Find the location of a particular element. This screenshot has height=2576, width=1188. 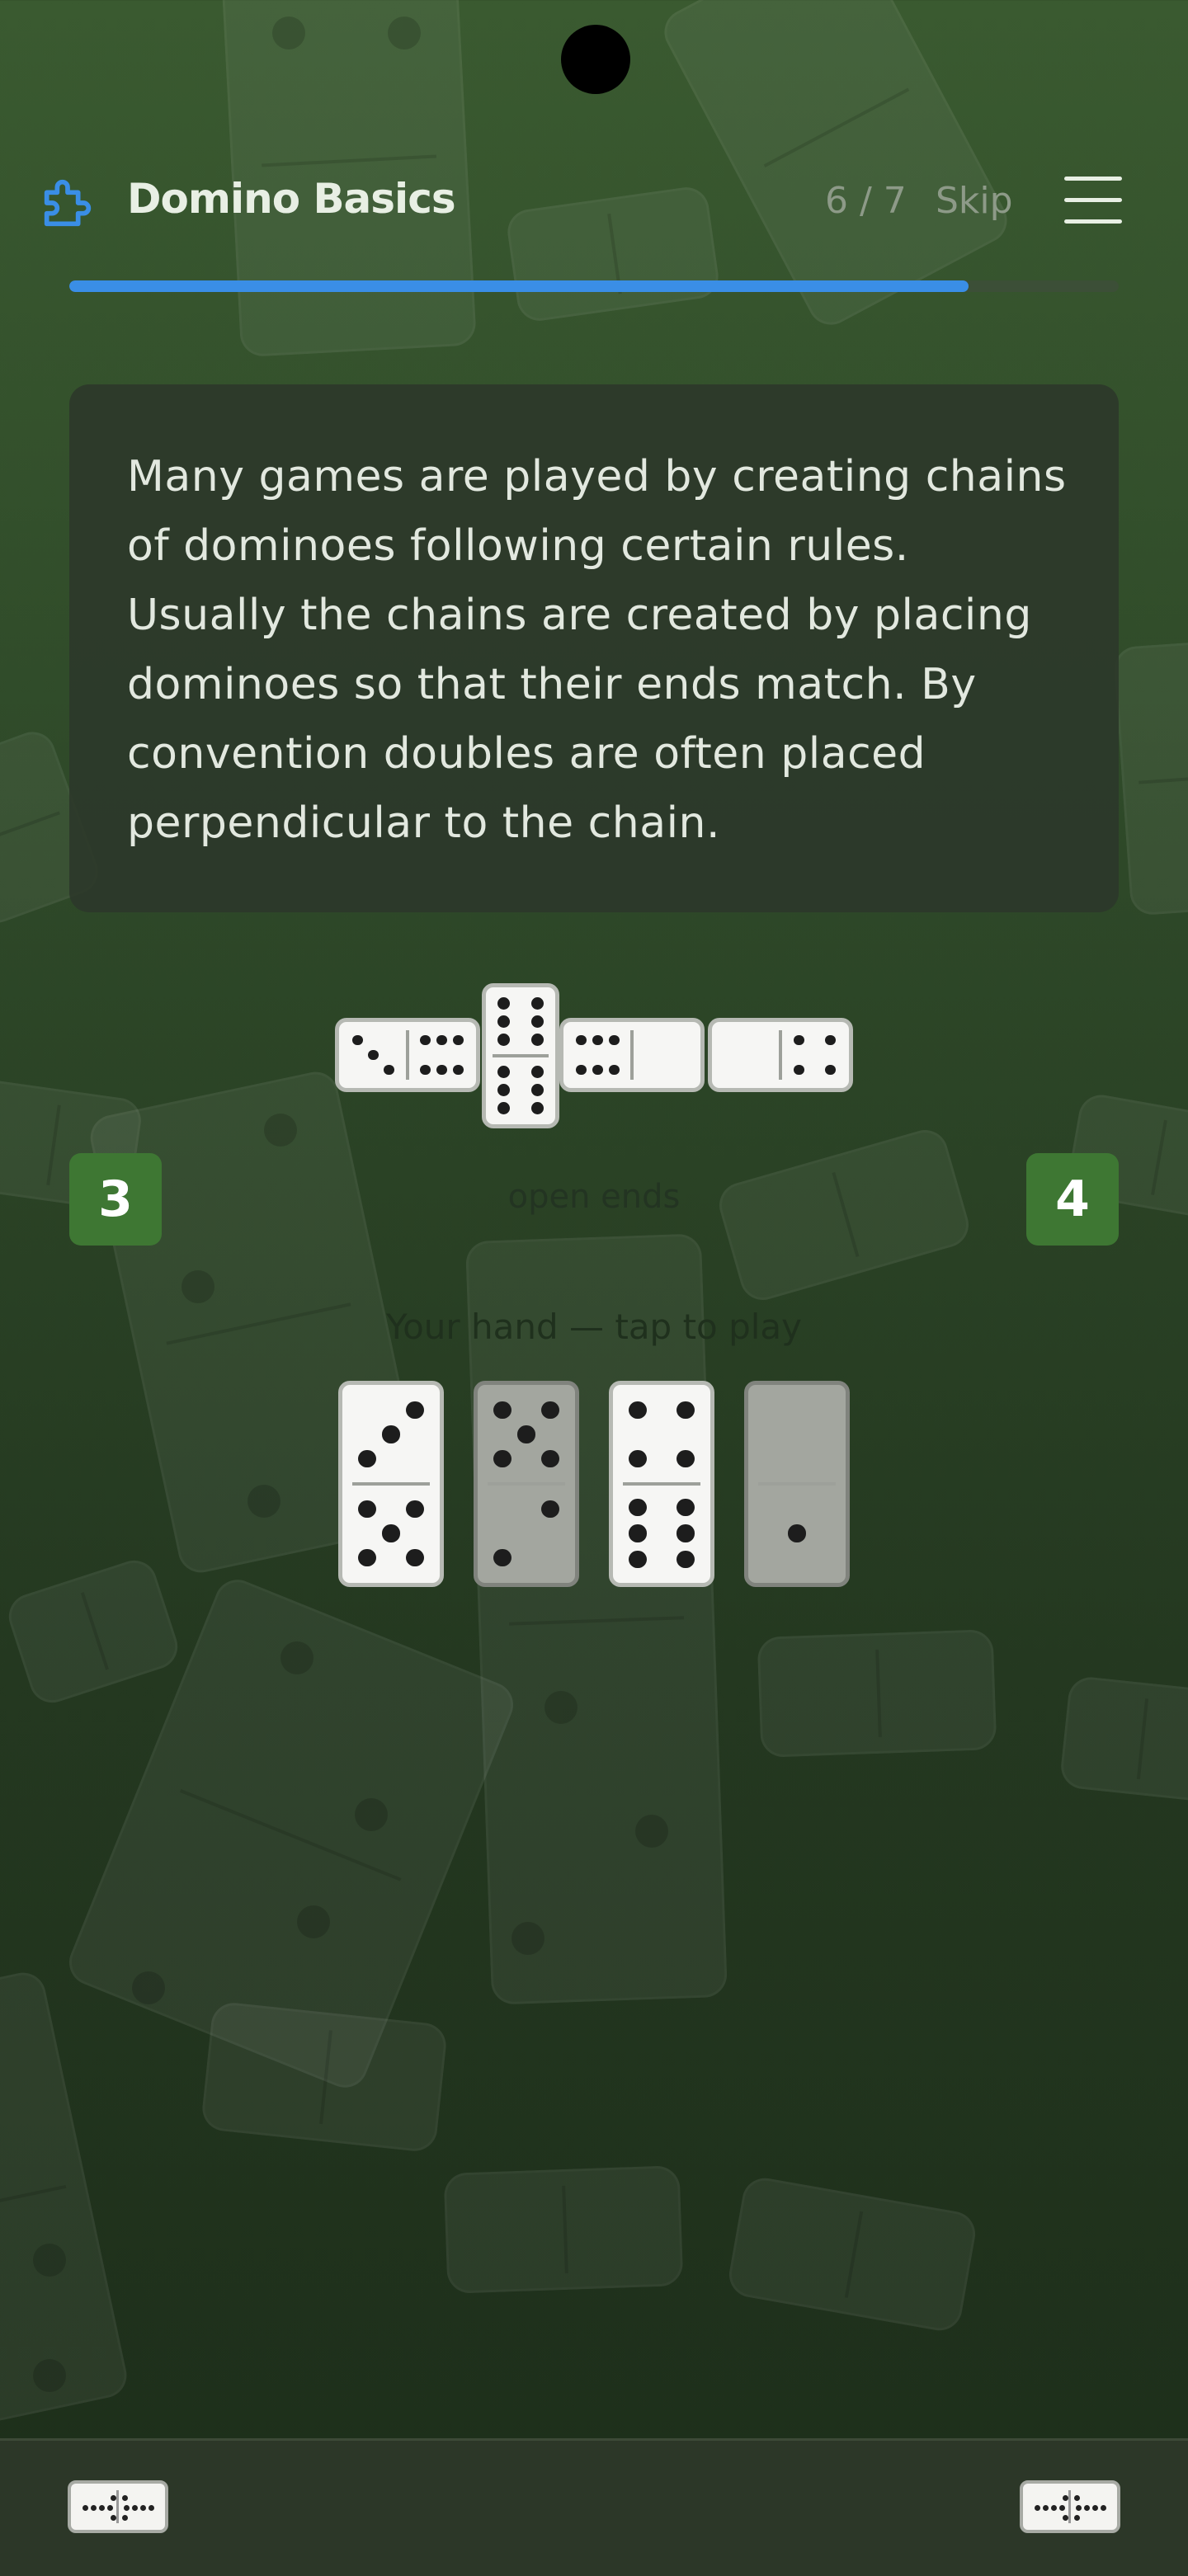

top-bar: Domino Basics 6 / 7 Skip is located at coordinates (594, 202).